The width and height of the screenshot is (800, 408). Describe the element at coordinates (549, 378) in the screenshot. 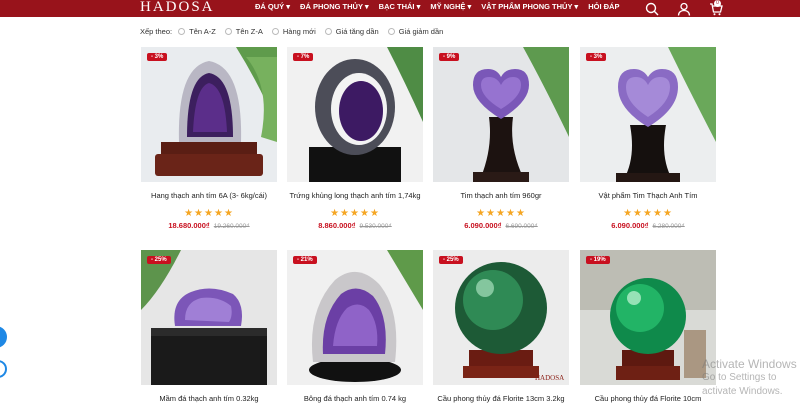

I see `svg-text: HADOSA` at that location.